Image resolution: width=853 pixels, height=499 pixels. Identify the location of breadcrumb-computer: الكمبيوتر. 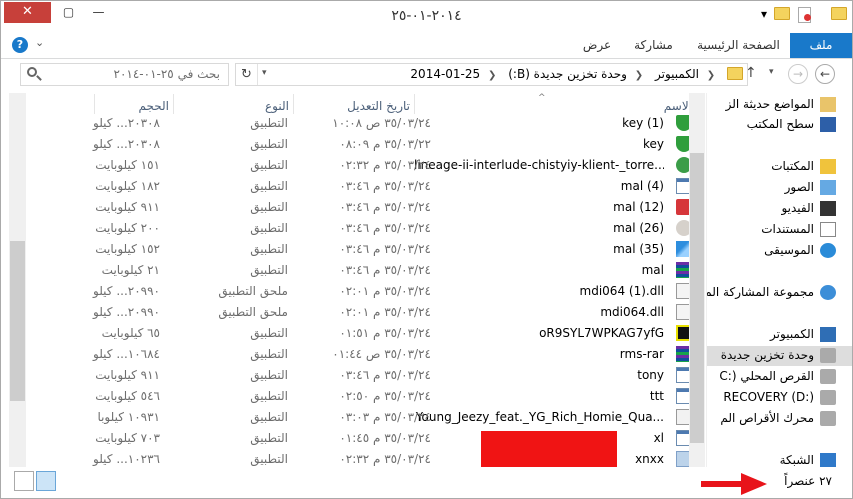
(677, 74).